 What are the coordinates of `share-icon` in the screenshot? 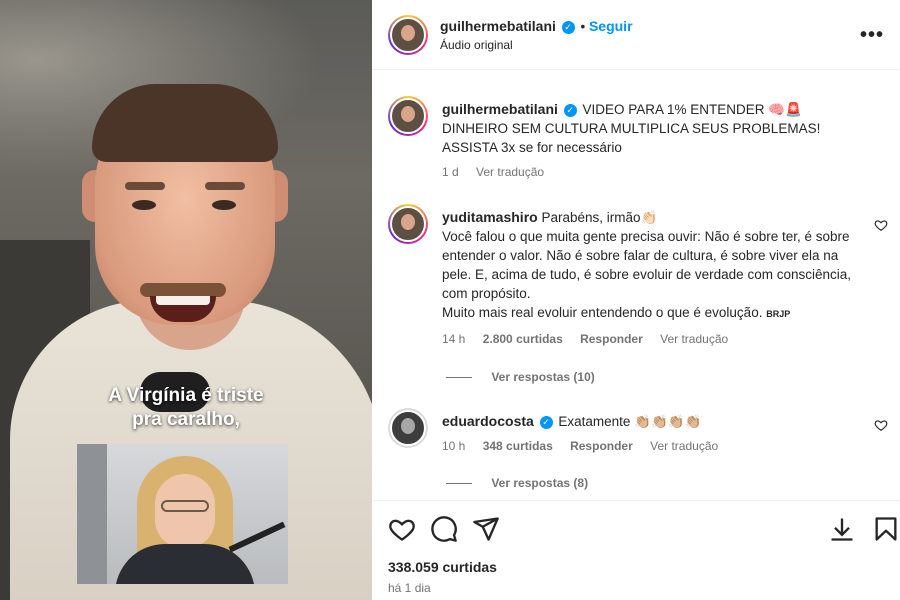 It's located at (486, 529).